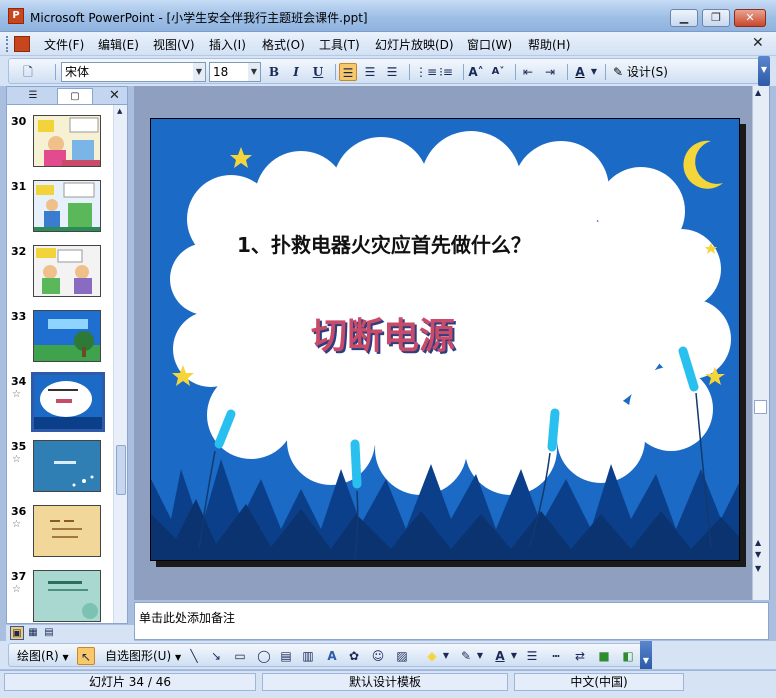 Image resolution: width=776 pixels, height=698 pixels. Describe the element at coordinates (86, 656) in the screenshot. I see `select-objects-icon: ↖` at that location.